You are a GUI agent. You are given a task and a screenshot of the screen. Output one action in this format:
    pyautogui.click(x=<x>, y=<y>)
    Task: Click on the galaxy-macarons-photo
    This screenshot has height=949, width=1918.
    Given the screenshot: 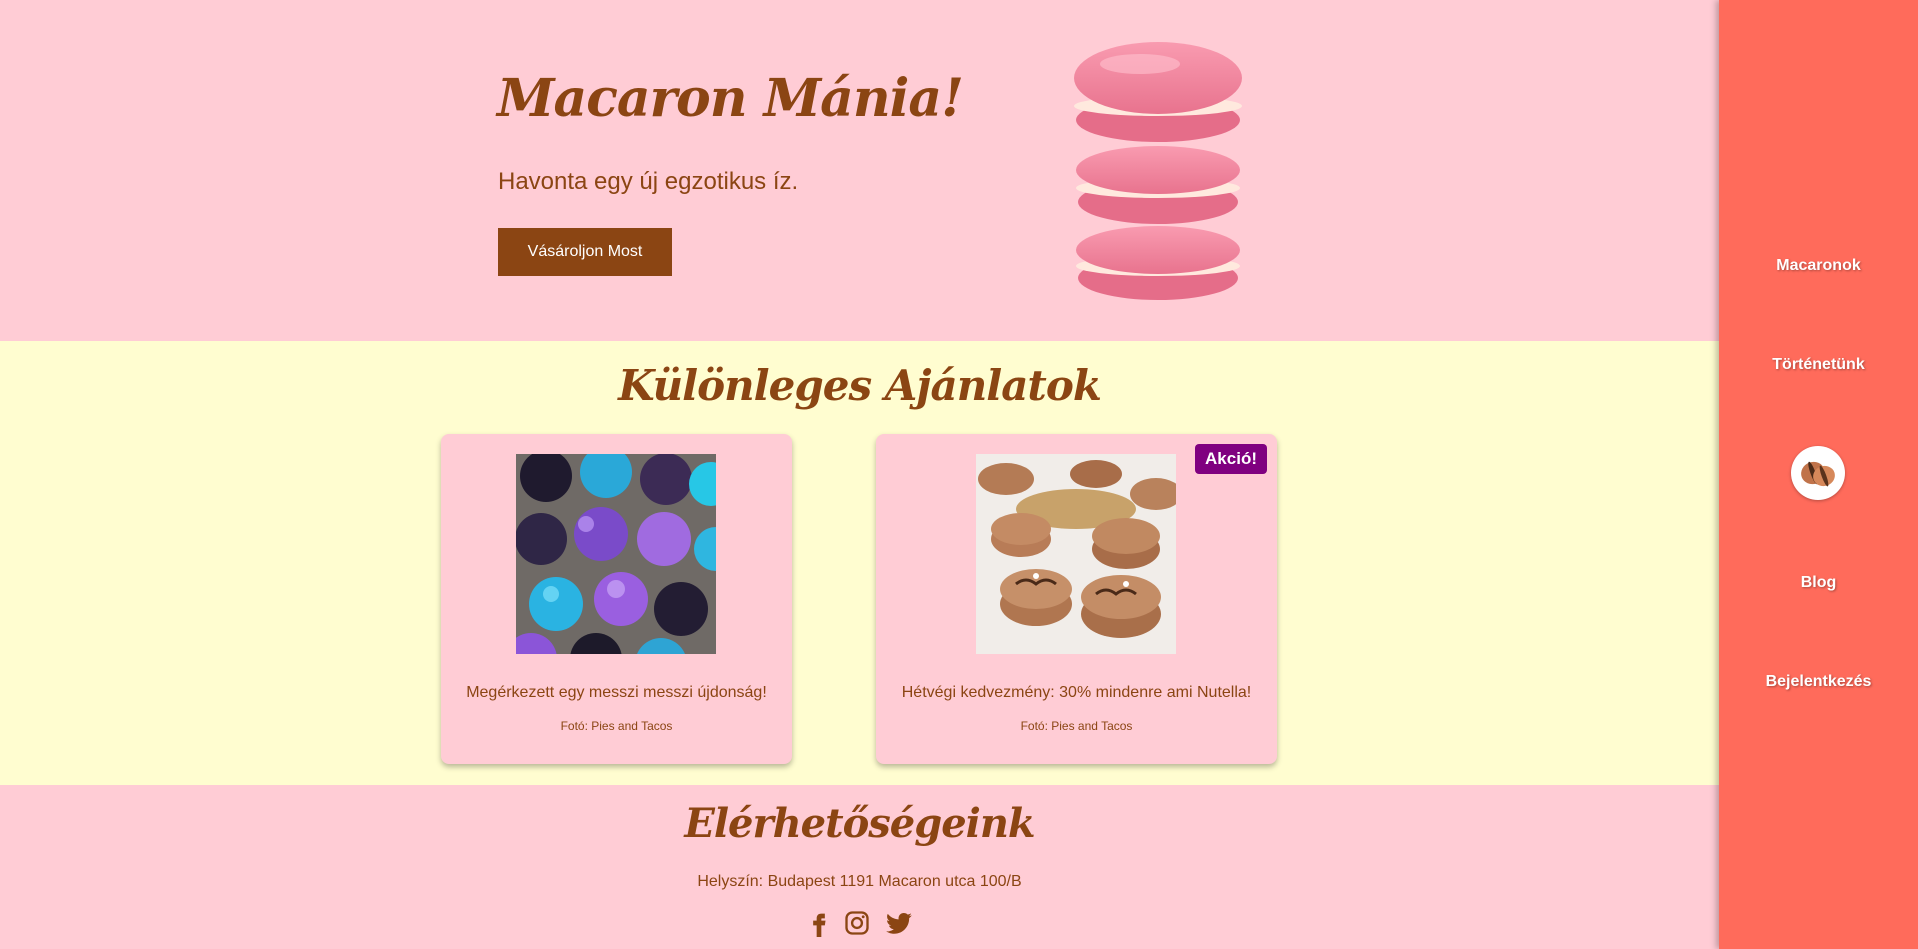 What is the action you would take?
    pyautogui.click(x=616, y=554)
    